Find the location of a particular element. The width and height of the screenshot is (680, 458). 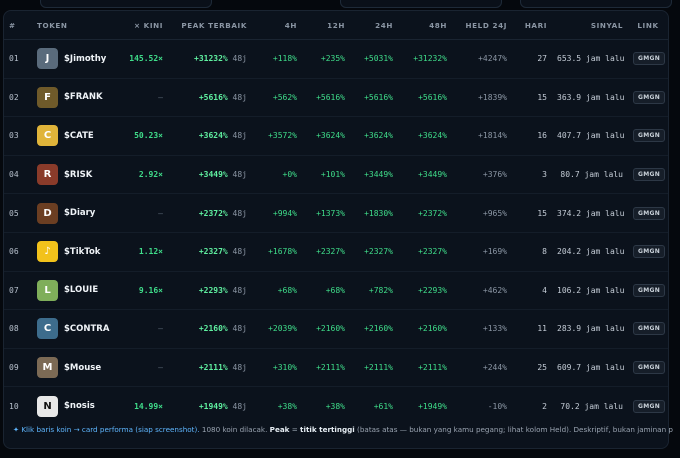

col-held: HELD 24J is located at coordinates (482, 25).